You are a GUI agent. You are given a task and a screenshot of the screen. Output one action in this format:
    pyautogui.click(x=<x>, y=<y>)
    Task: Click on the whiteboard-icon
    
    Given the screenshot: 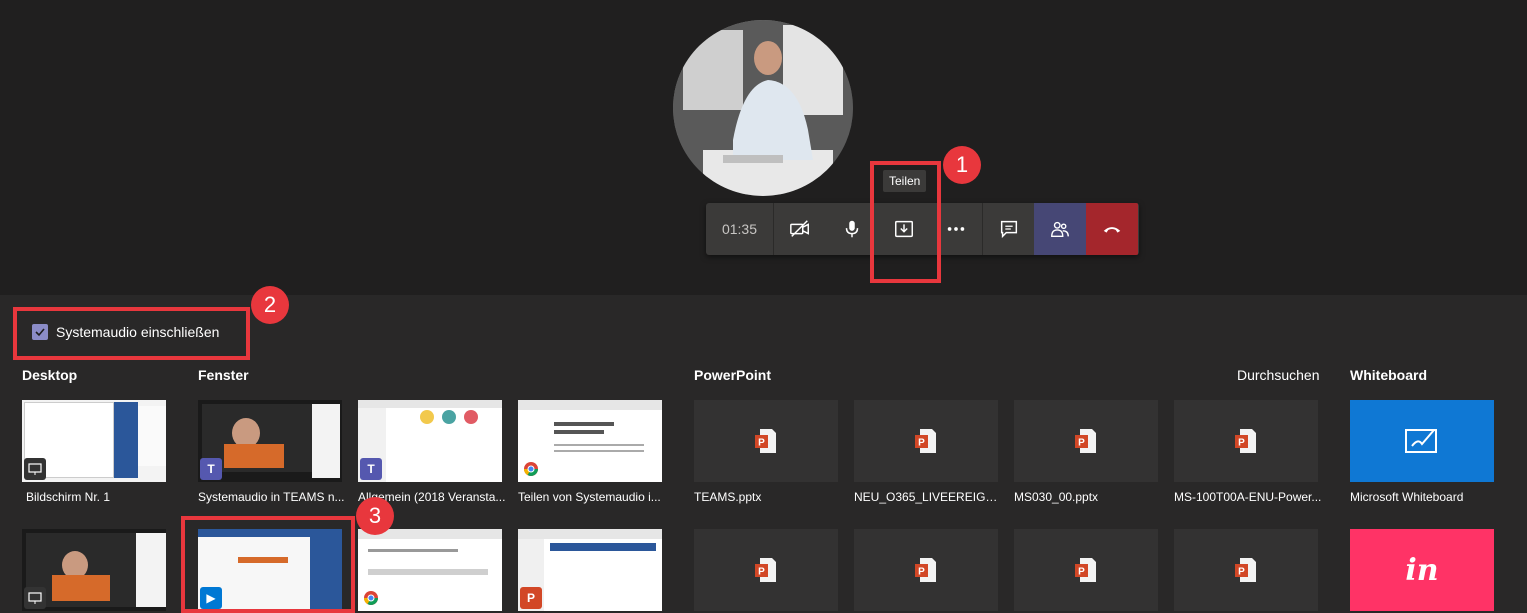 What is the action you would take?
    pyautogui.click(x=1421, y=441)
    